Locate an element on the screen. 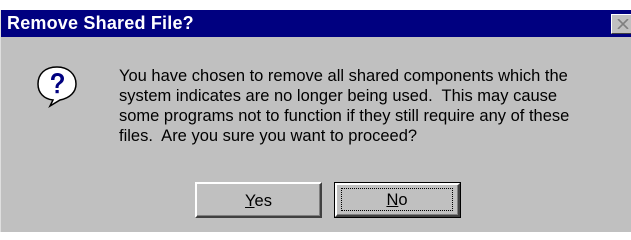 Image resolution: width=631 pixels, height=240 pixels. yes-button: Yes is located at coordinates (258, 200).